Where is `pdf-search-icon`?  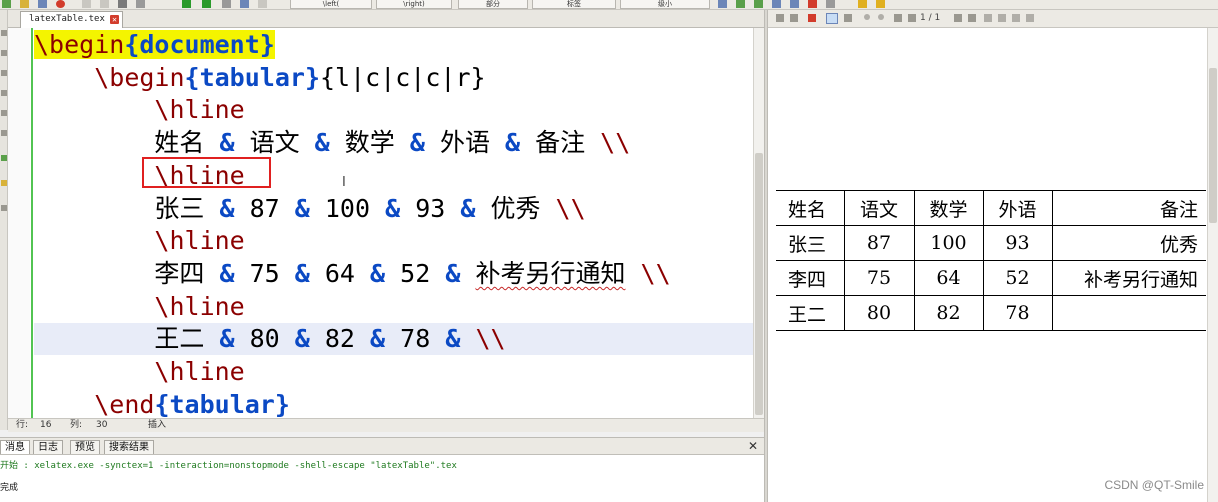 pdf-search-icon is located at coordinates (1016, 18).